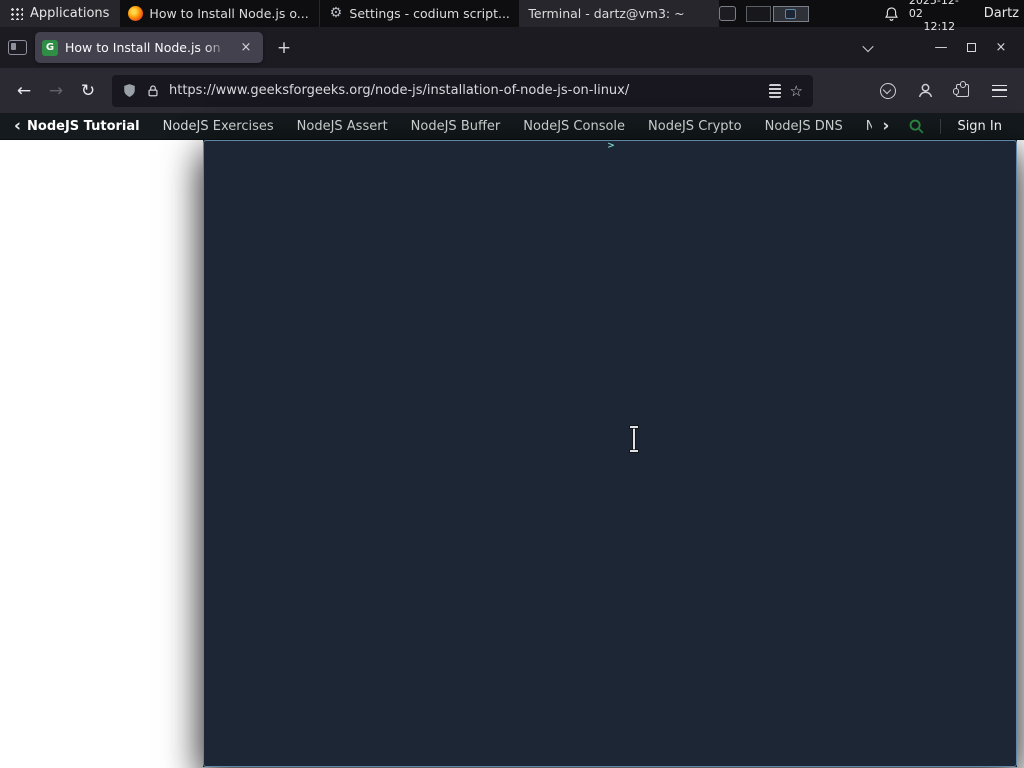 This screenshot has width=1024, height=768. Describe the element at coordinates (871, 16) in the screenshot. I see `panel-tray: 2025-12-02 12:12 Dartz` at that location.